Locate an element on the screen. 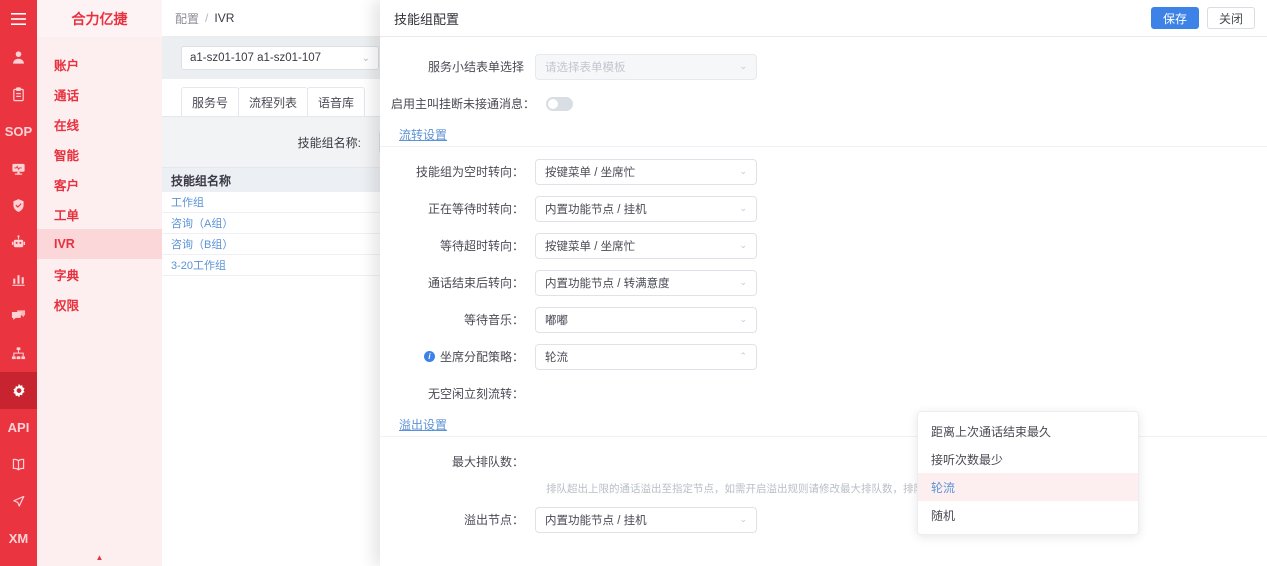  sidebar-item-label: 客户 is located at coordinates (67, 185).